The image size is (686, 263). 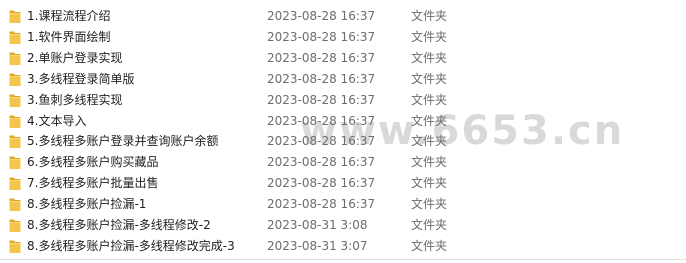 I want to click on file-row: 3.多线程登录简单版 2023-08-28 16:37 文件夹, so click(x=343, y=79).